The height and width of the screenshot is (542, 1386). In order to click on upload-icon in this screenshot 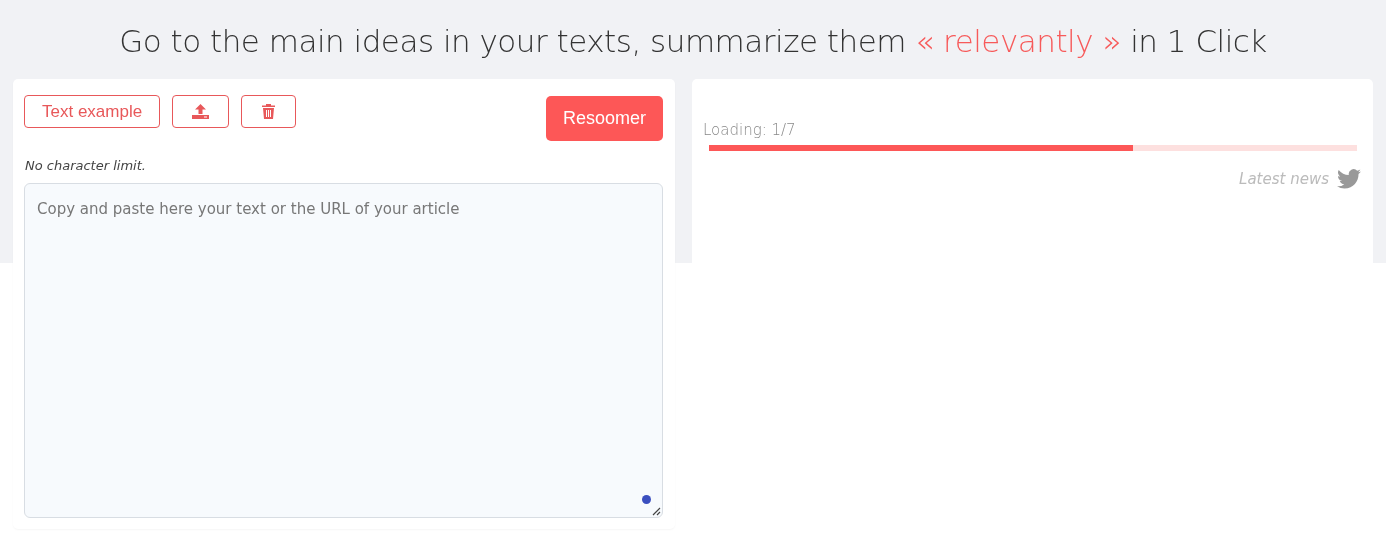, I will do `click(201, 111)`.